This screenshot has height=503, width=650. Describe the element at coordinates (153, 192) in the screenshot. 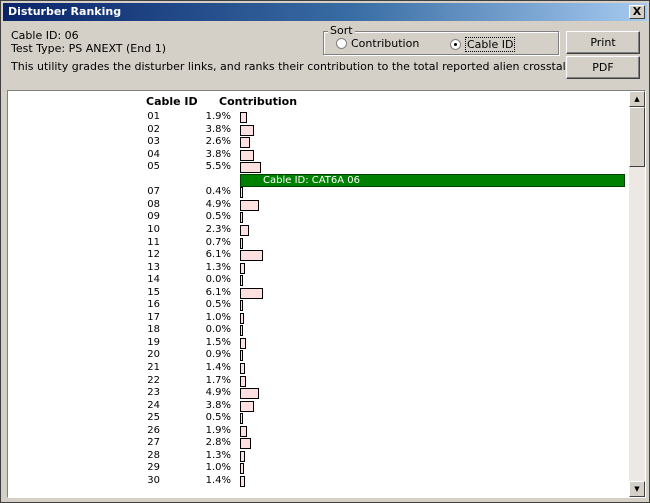

I see `row-cable-id: 07` at that location.